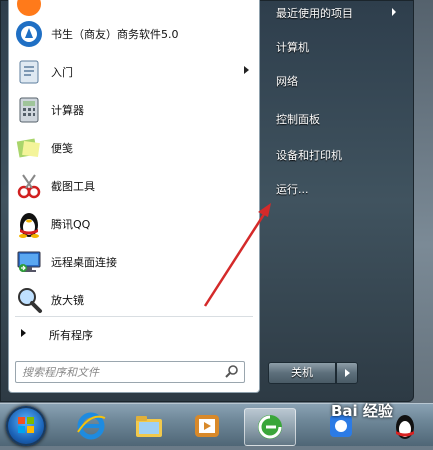 This screenshot has width=433, height=450. I want to click on start-orb-button, so click(26, 426).